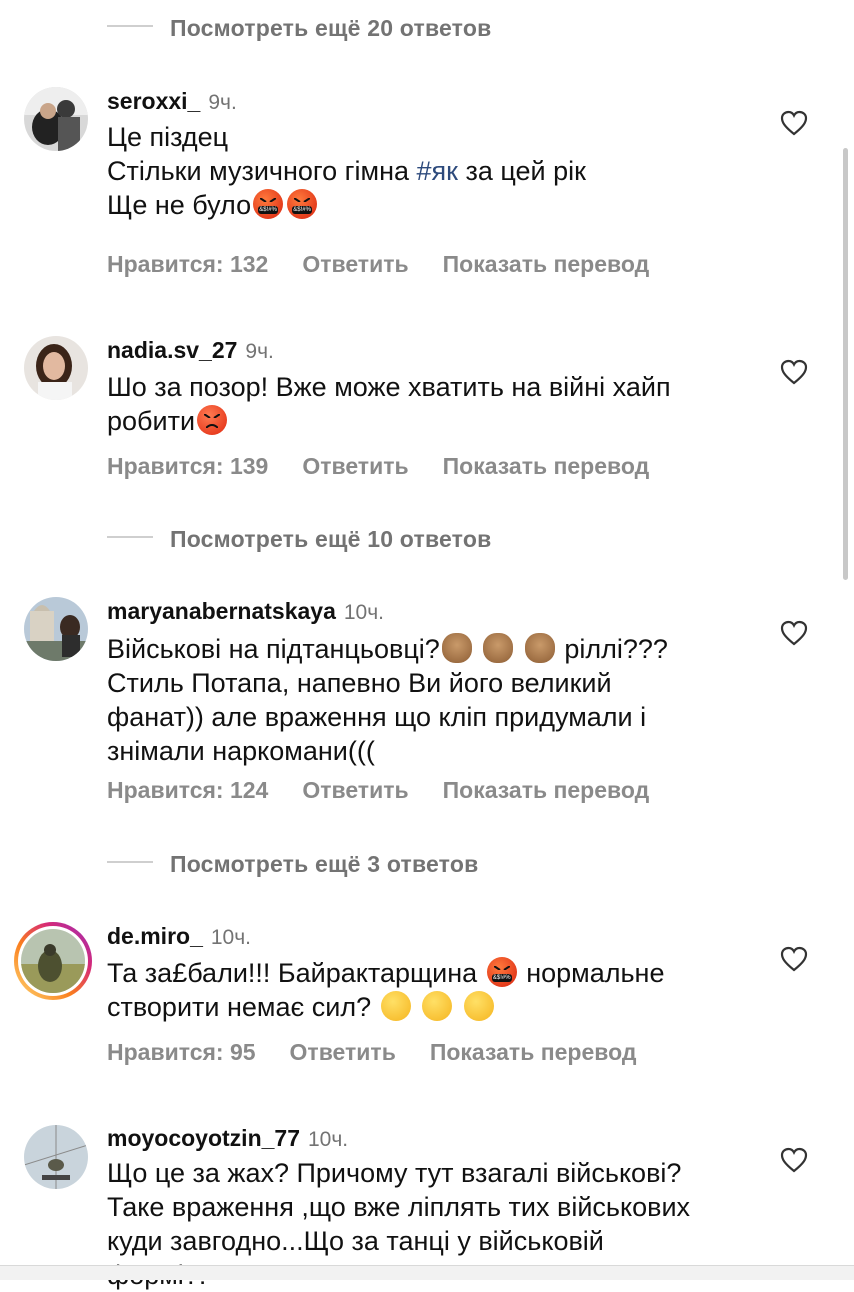  What do you see at coordinates (168, 137) in the screenshot?
I see `comment-line: Це піздец` at bounding box center [168, 137].